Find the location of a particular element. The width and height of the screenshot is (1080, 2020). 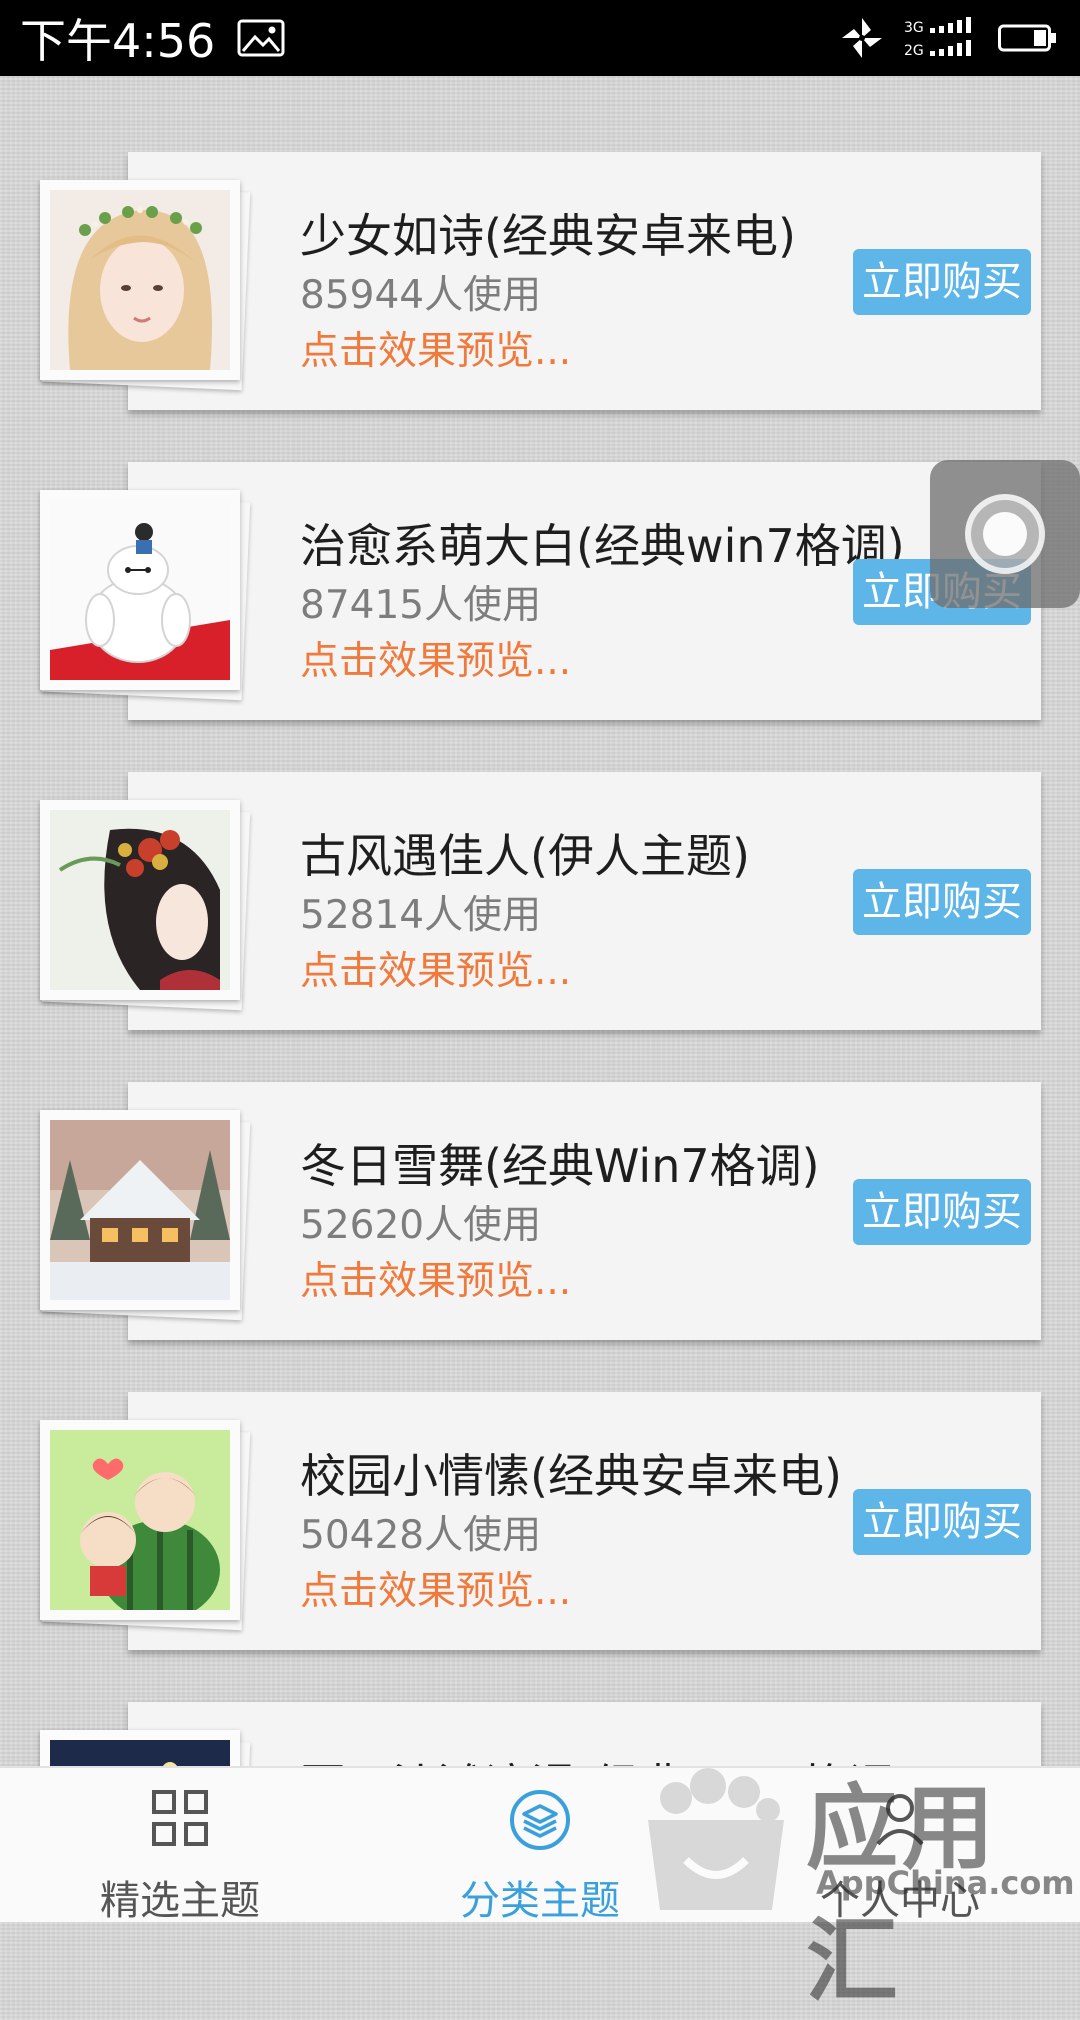

tab-category-themes: 分类主题 is located at coordinates (540, 1846).